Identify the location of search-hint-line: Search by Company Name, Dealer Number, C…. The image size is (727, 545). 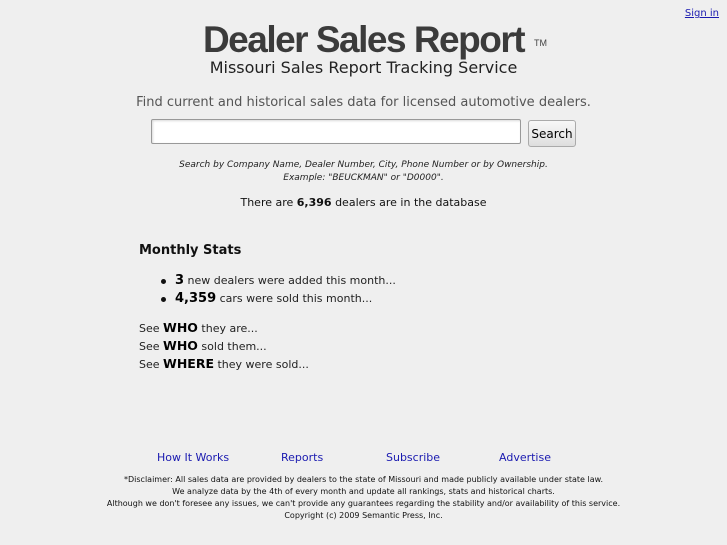
(363, 165).